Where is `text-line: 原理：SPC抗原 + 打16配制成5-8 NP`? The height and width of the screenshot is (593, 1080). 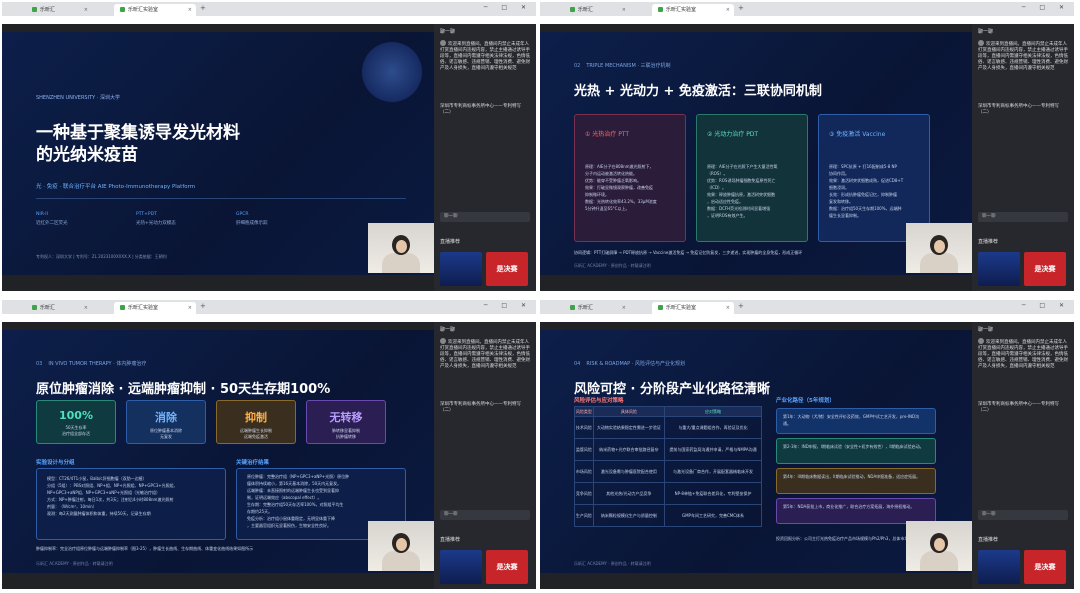
text-line: 原理：SPC抗原 + 打16配制成5-8 NP is located at coordinates (863, 166).